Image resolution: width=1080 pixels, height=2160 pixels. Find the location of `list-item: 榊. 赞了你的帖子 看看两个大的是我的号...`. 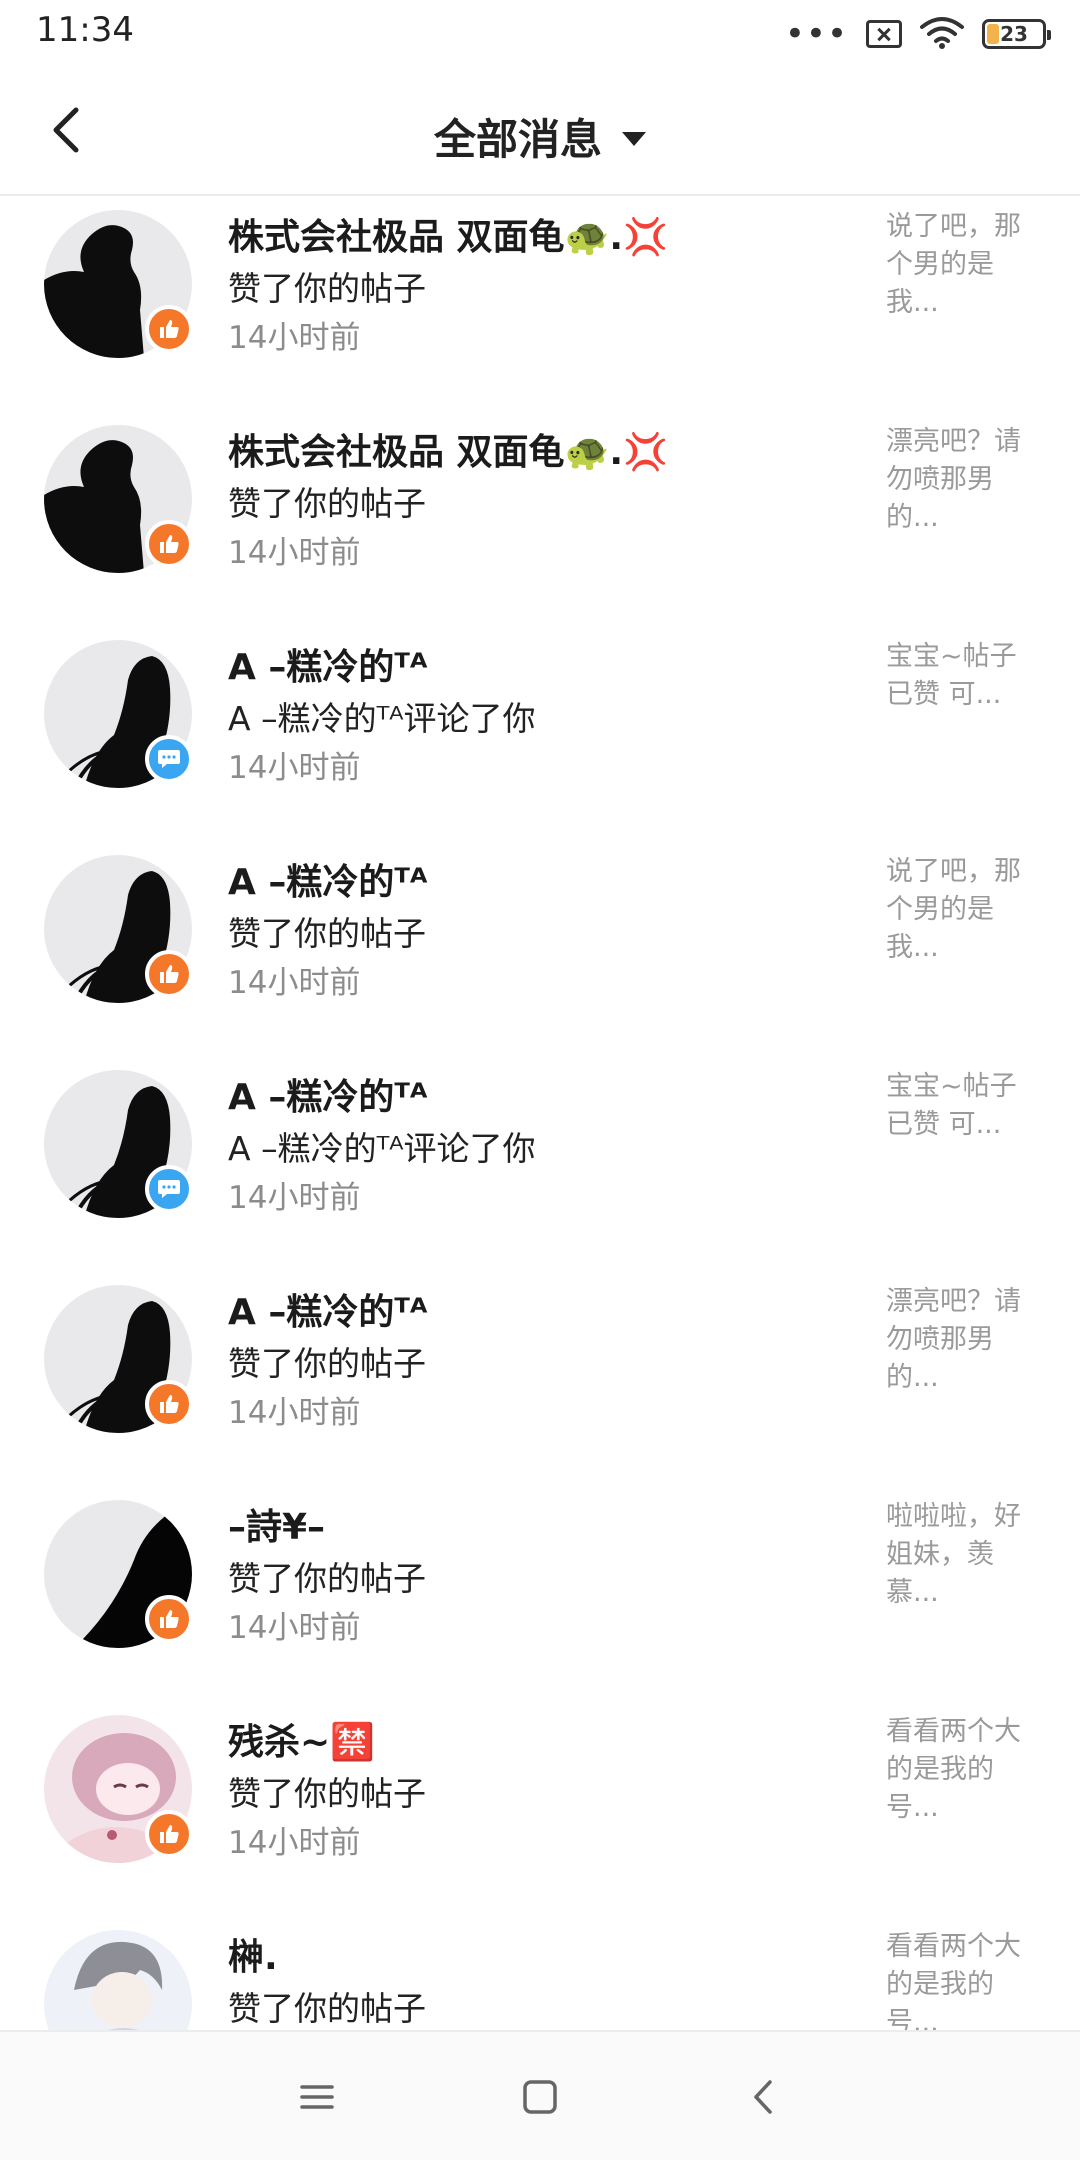

list-item: 榊. 赞了你的帖子 看看两个大的是我的号... is located at coordinates (540, 1974).